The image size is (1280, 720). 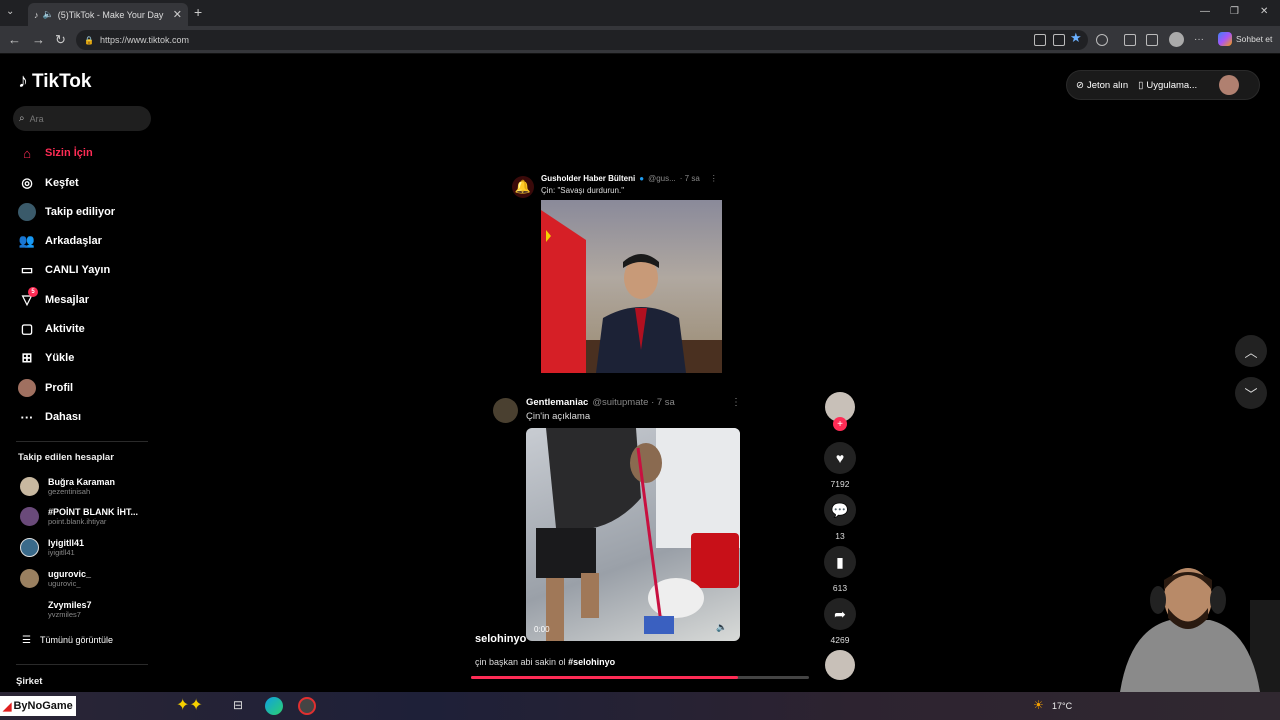 I want to click on messages-badge: 5, so click(x=33, y=292).